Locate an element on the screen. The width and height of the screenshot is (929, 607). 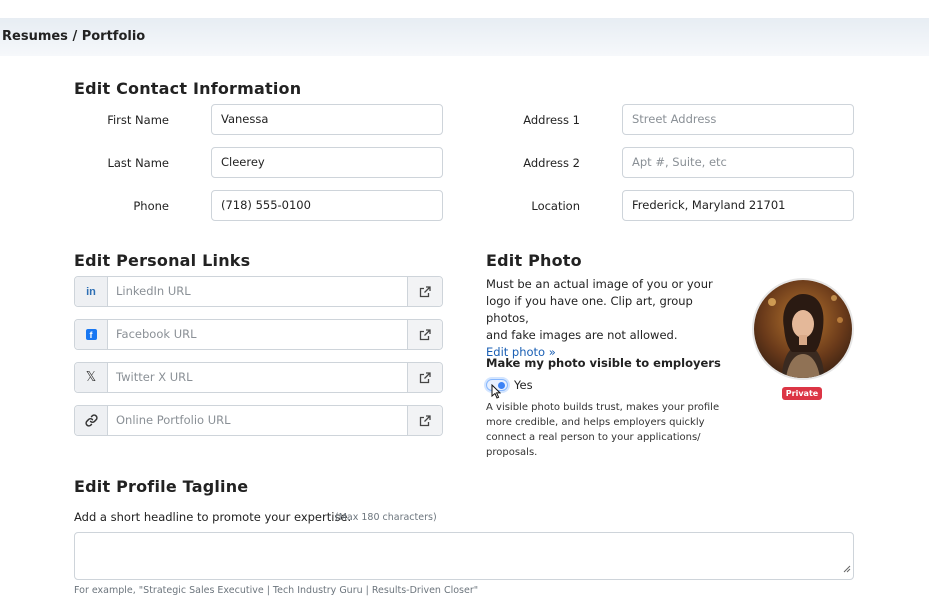
linkedin-url-input: LinkedIn URL is located at coordinates (257, 291).